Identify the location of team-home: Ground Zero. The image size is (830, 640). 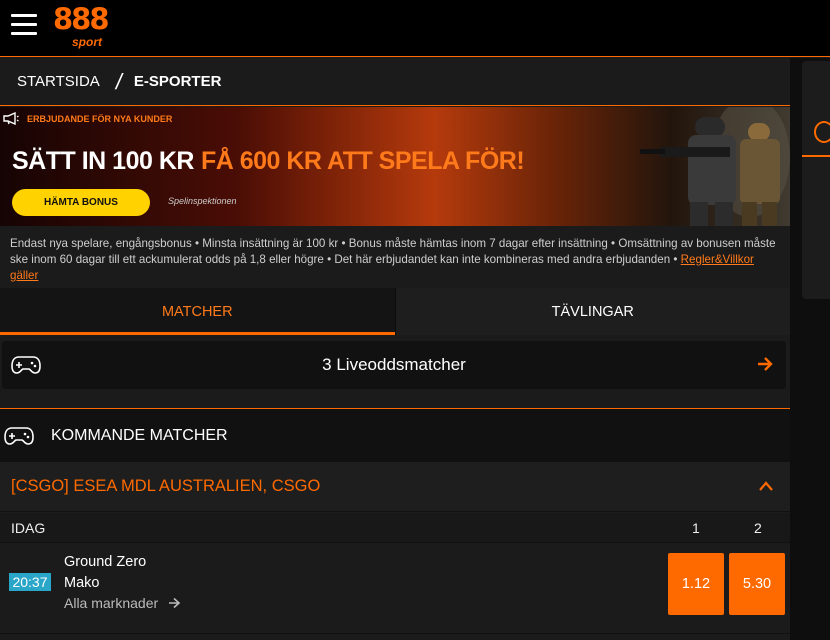
(105, 562).